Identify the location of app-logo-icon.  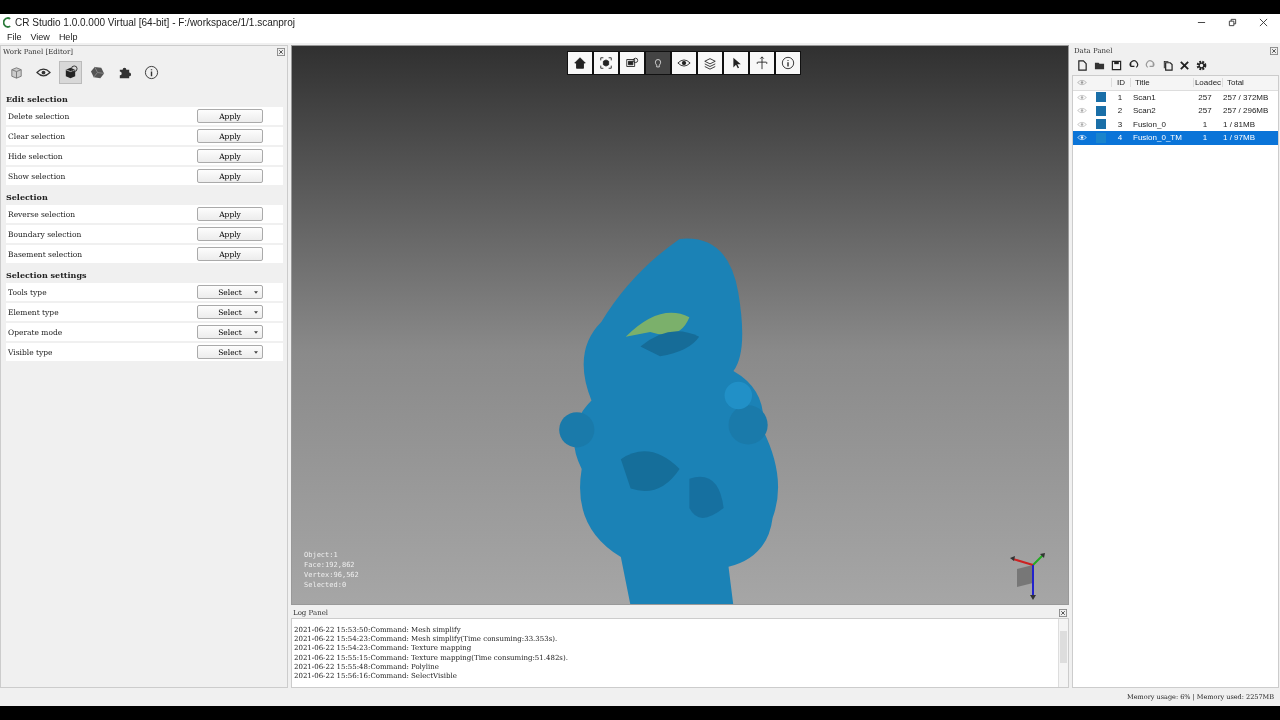
(7, 22).